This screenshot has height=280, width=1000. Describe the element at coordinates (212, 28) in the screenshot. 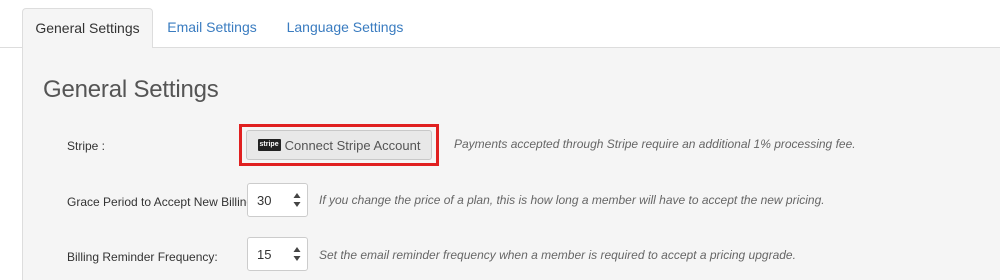

I see `tab-email-settings: Email Settings` at that location.